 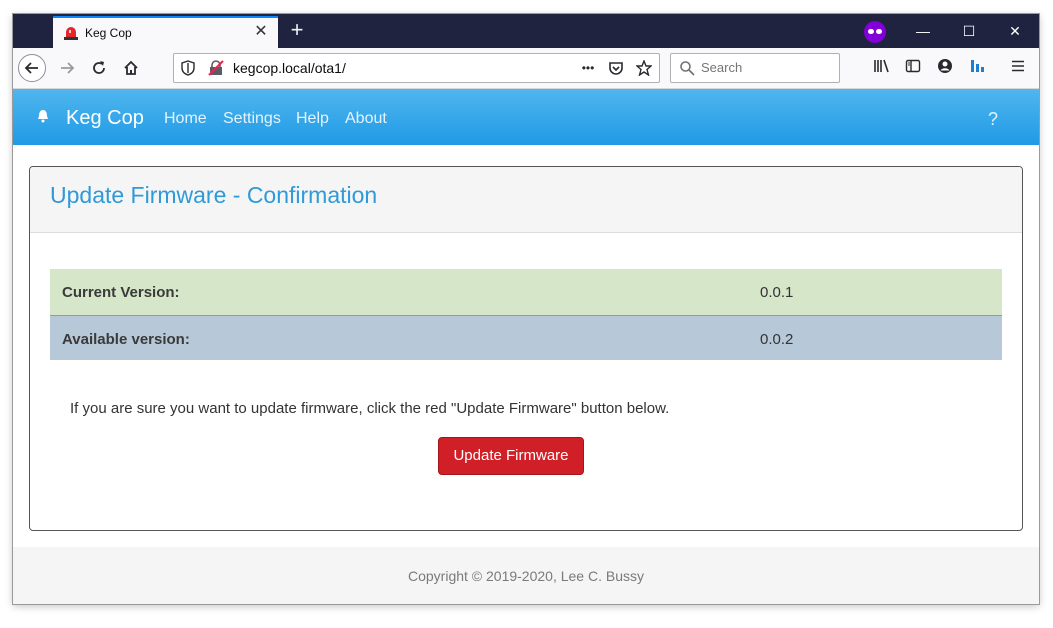 I want to click on navigation-toolbar: kegcop.local/ota1/ •••, so click(x=526, y=68).